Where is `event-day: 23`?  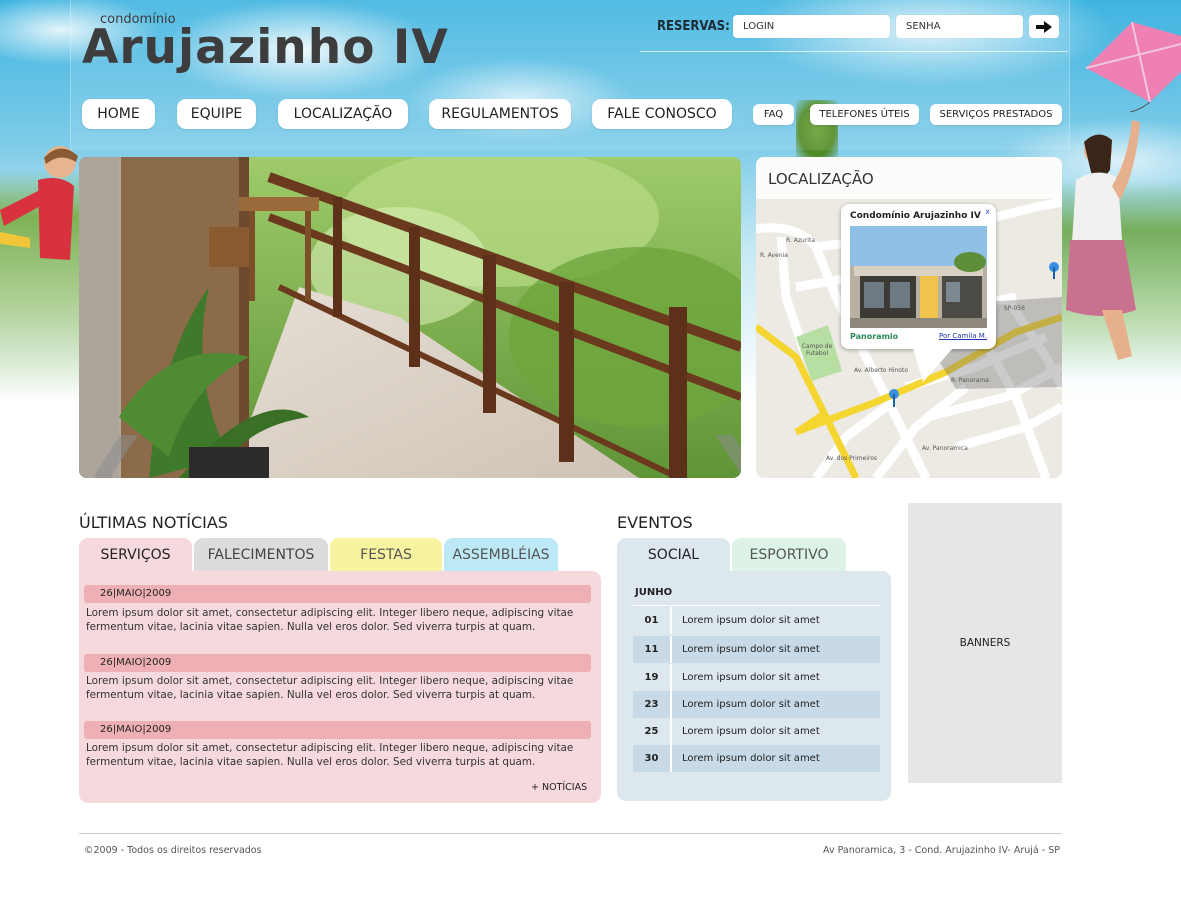 event-day: 23 is located at coordinates (651, 704).